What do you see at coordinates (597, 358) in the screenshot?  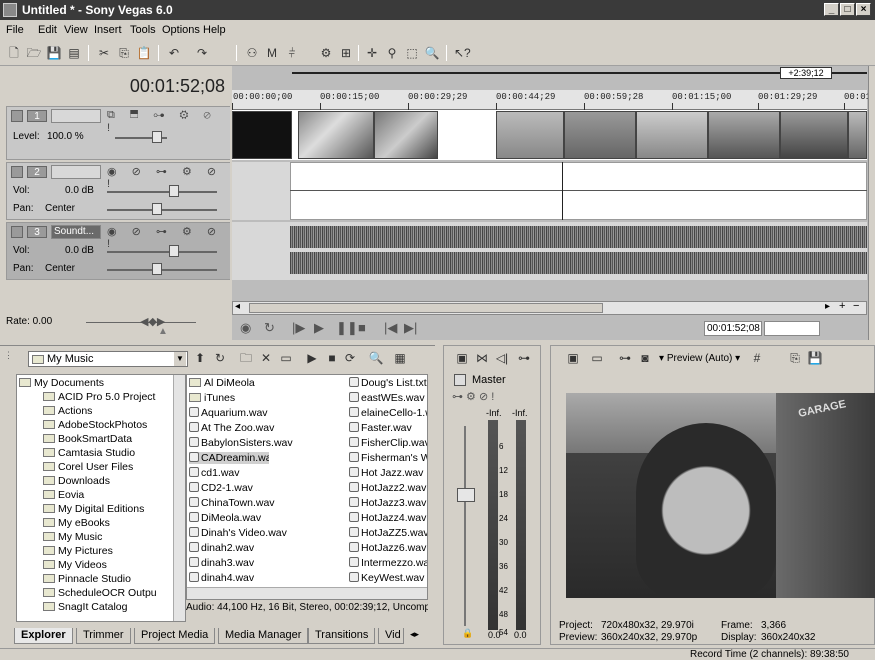 I see `external-monitor-icon: ▭` at bounding box center [597, 358].